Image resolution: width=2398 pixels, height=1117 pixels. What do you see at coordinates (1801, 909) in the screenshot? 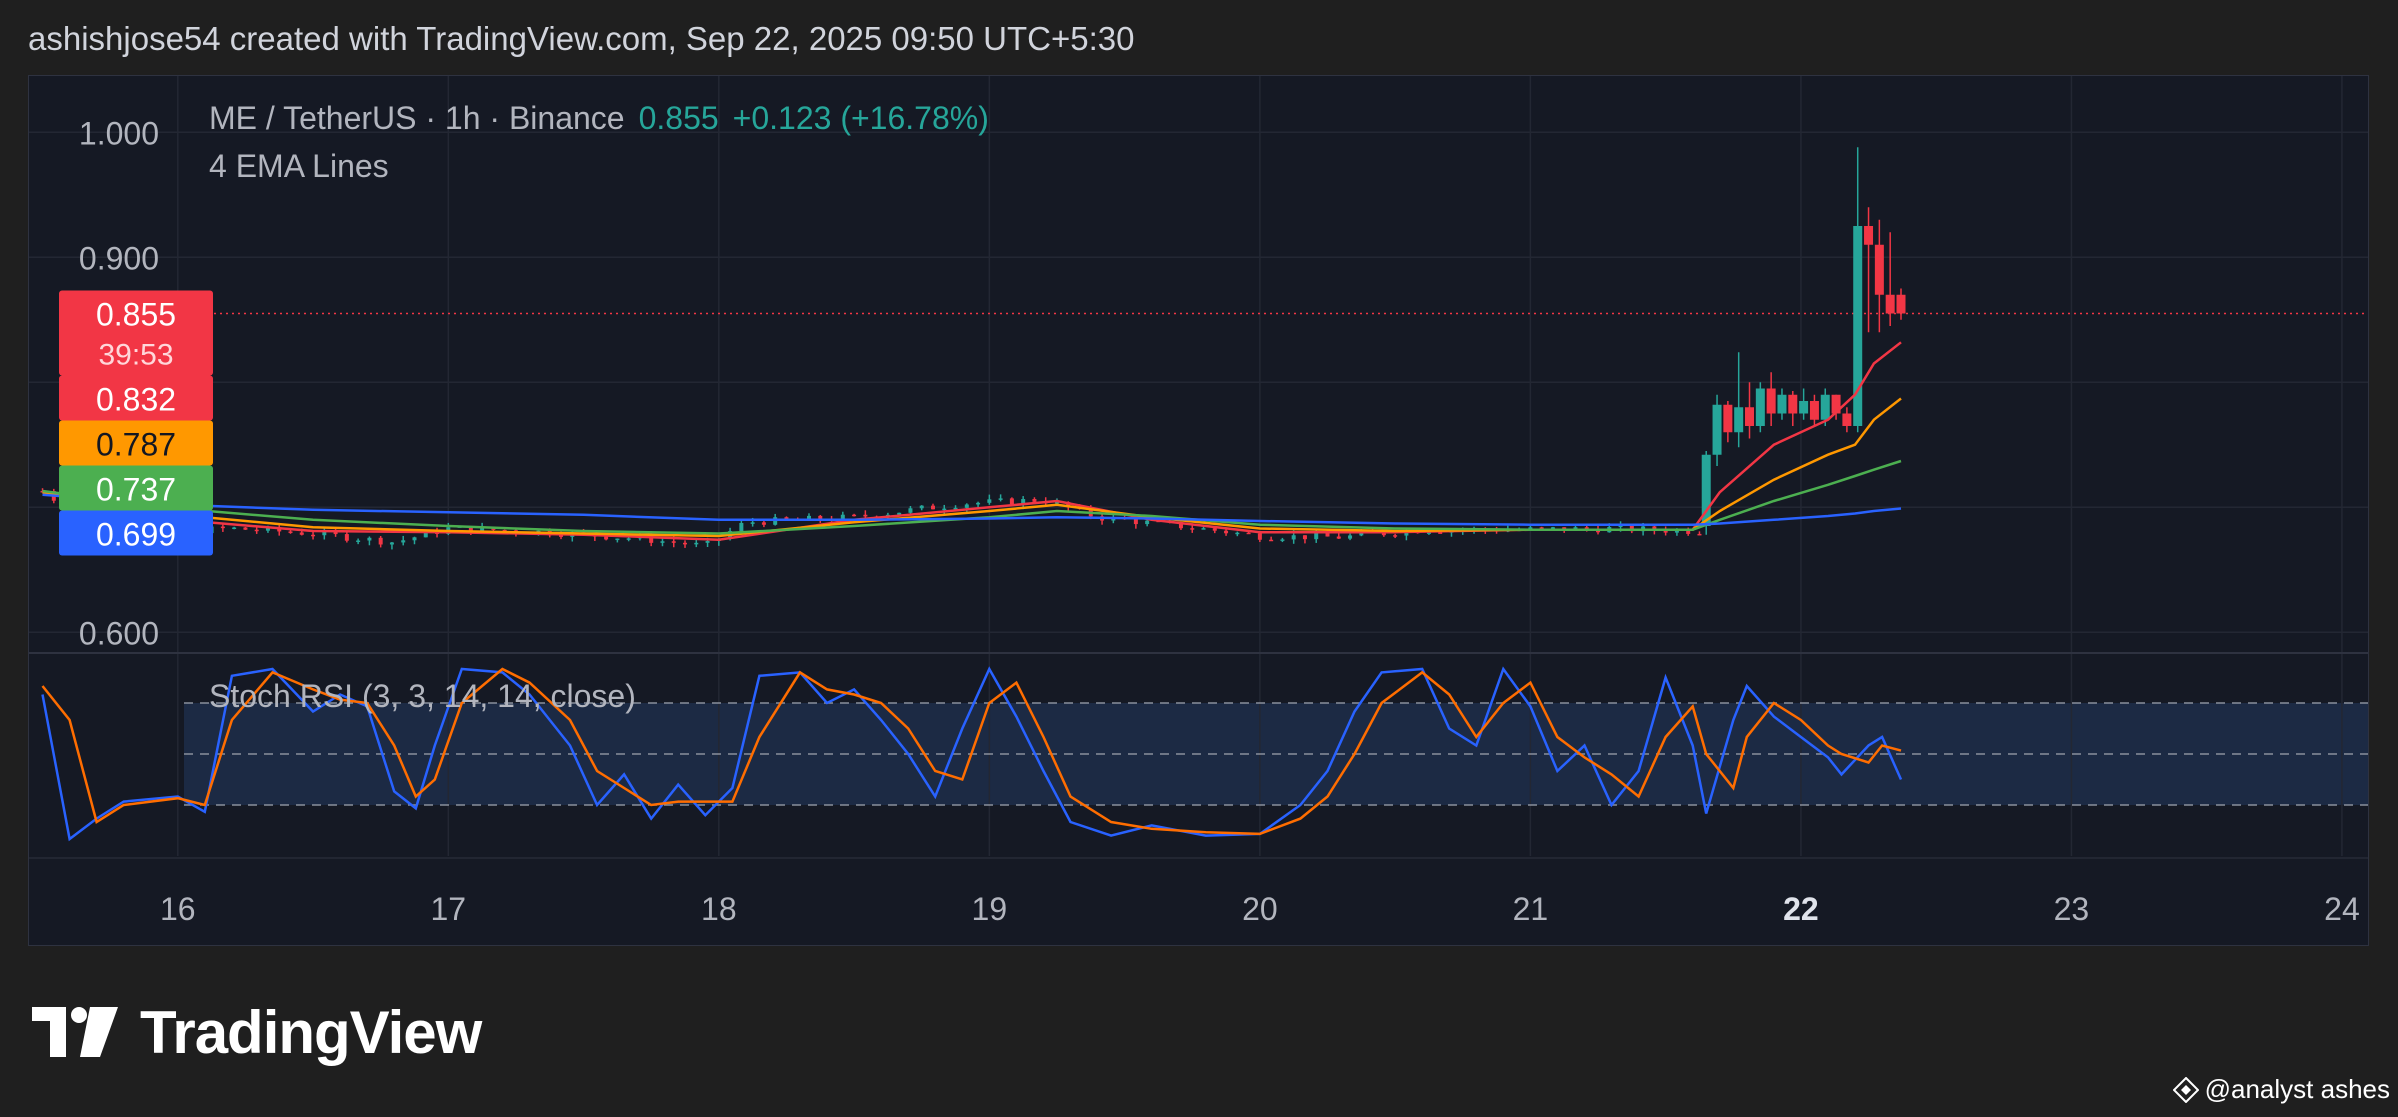
I see `x-tick-label: 22` at bounding box center [1801, 909].